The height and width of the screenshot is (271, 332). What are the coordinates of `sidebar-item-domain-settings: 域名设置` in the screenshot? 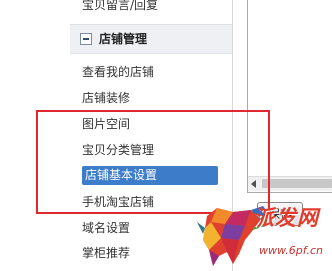 It's located at (106, 228).